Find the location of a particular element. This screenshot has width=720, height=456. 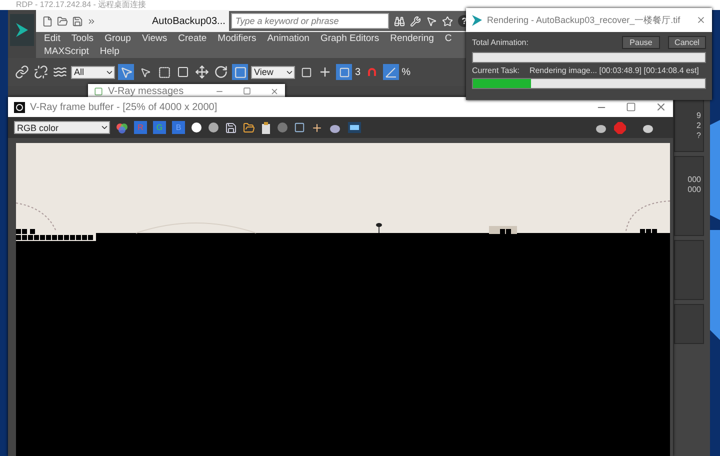

menu-item: Create is located at coordinates (192, 38).